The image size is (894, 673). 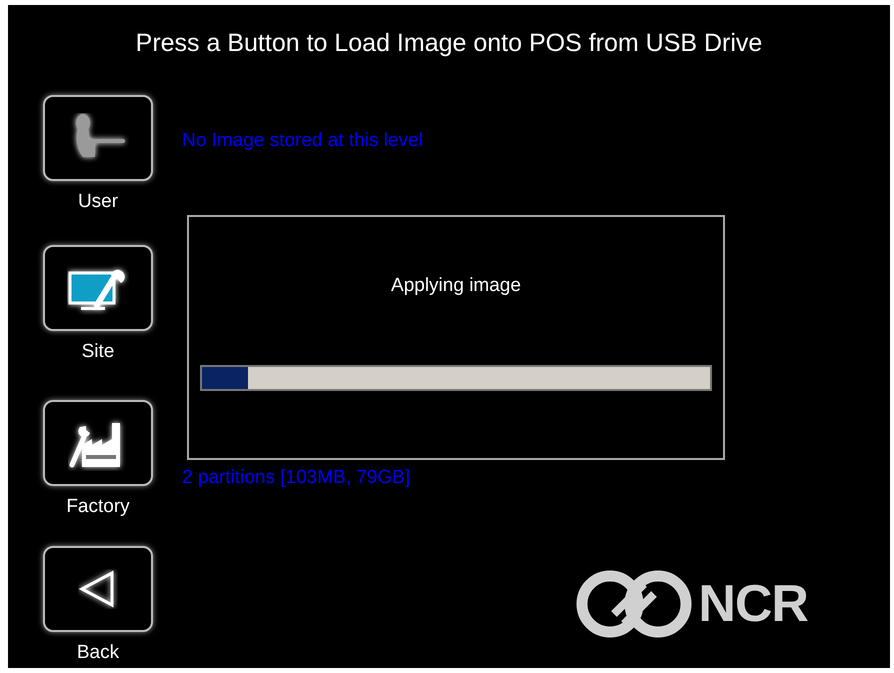 What do you see at coordinates (98, 507) in the screenshot?
I see `button-label: Factory` at bounding box center [98, 507].